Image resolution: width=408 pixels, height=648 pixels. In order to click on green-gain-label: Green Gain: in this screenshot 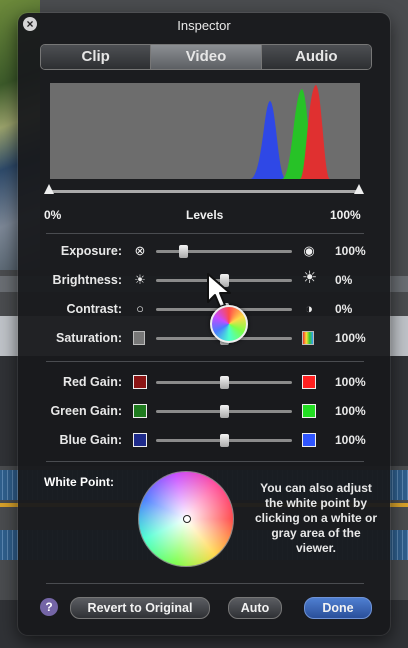, I will do `click(86, 411)`.